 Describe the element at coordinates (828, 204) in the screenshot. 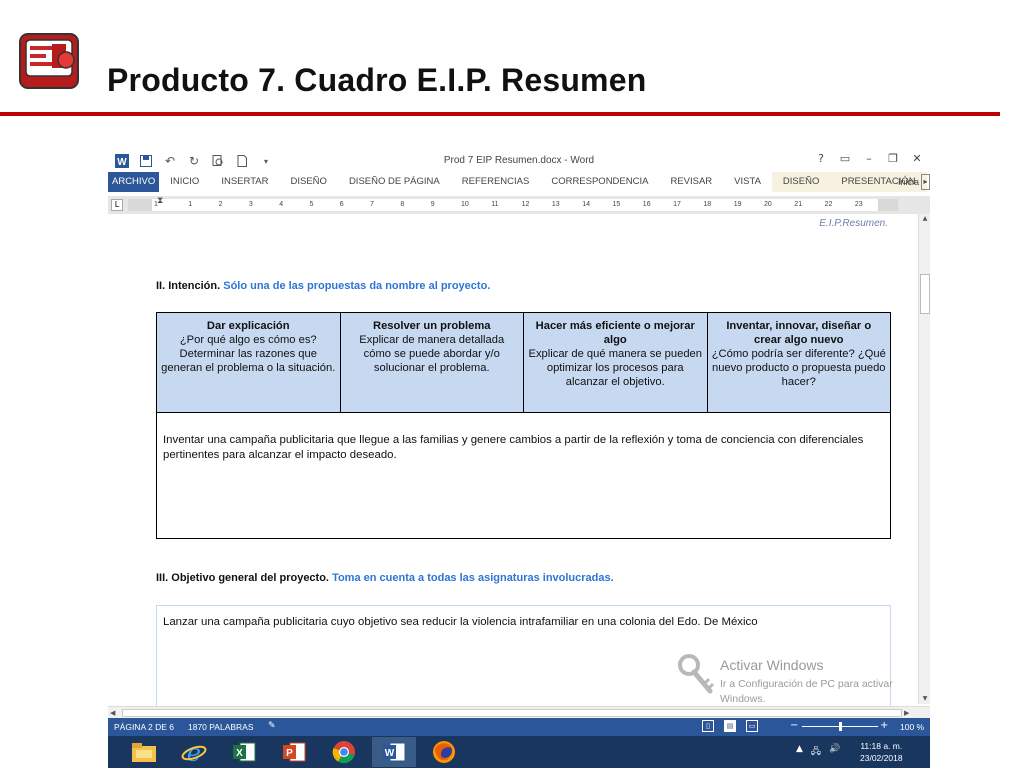

I see `ruler-number: 22` at that location.